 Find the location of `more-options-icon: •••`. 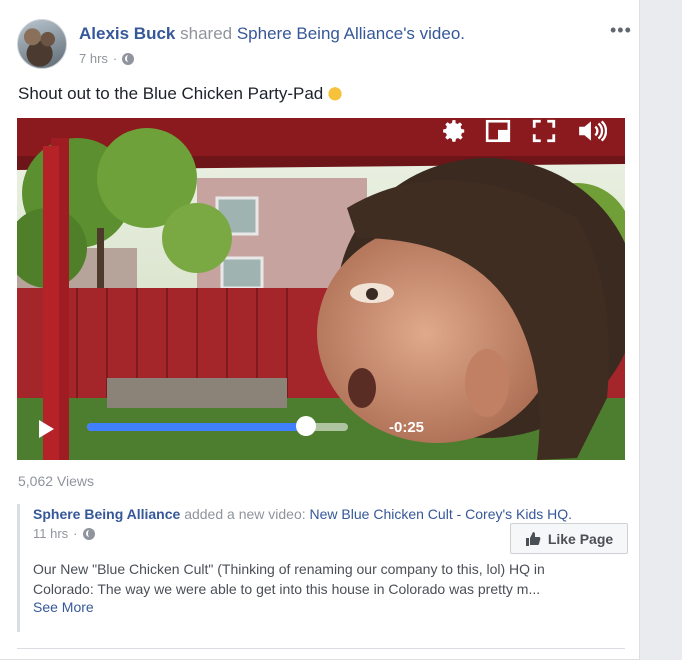

more-options-icon: ••• is located at coordinates (621, 30).